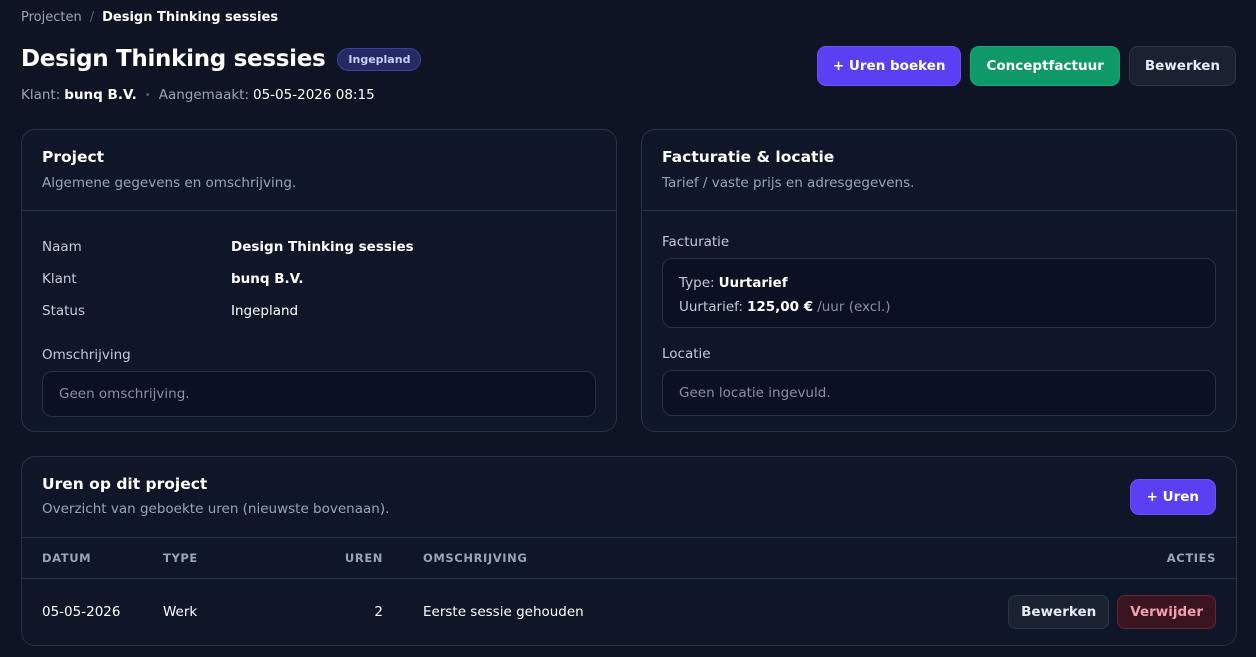 This screenshot has height=657, width=1256. Describe the element at coordinates (1191, 558) in the screenshot. I see `column-header-actions: ACTIES` at that location.